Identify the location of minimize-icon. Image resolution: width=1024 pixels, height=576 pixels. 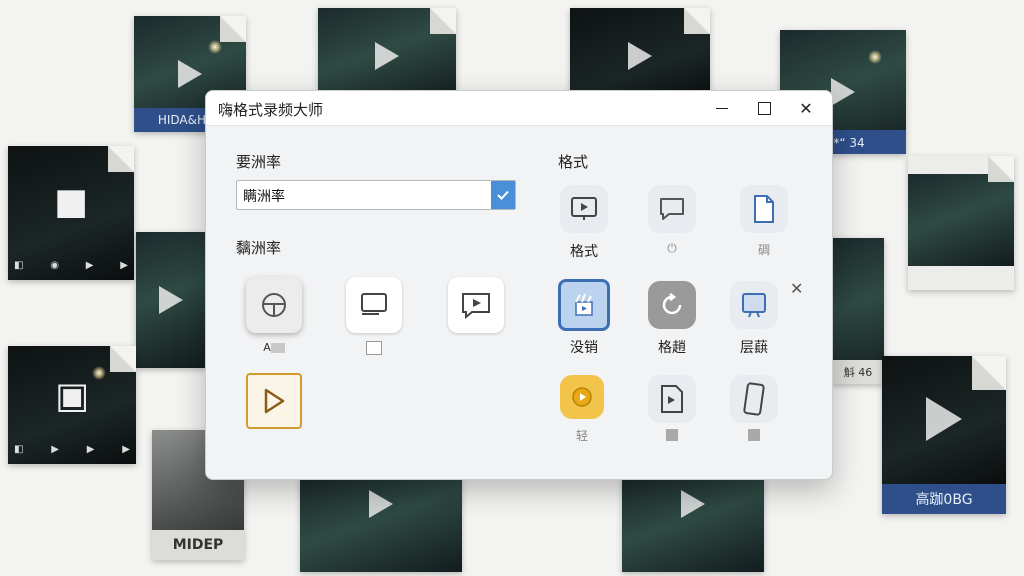
(722, 108).